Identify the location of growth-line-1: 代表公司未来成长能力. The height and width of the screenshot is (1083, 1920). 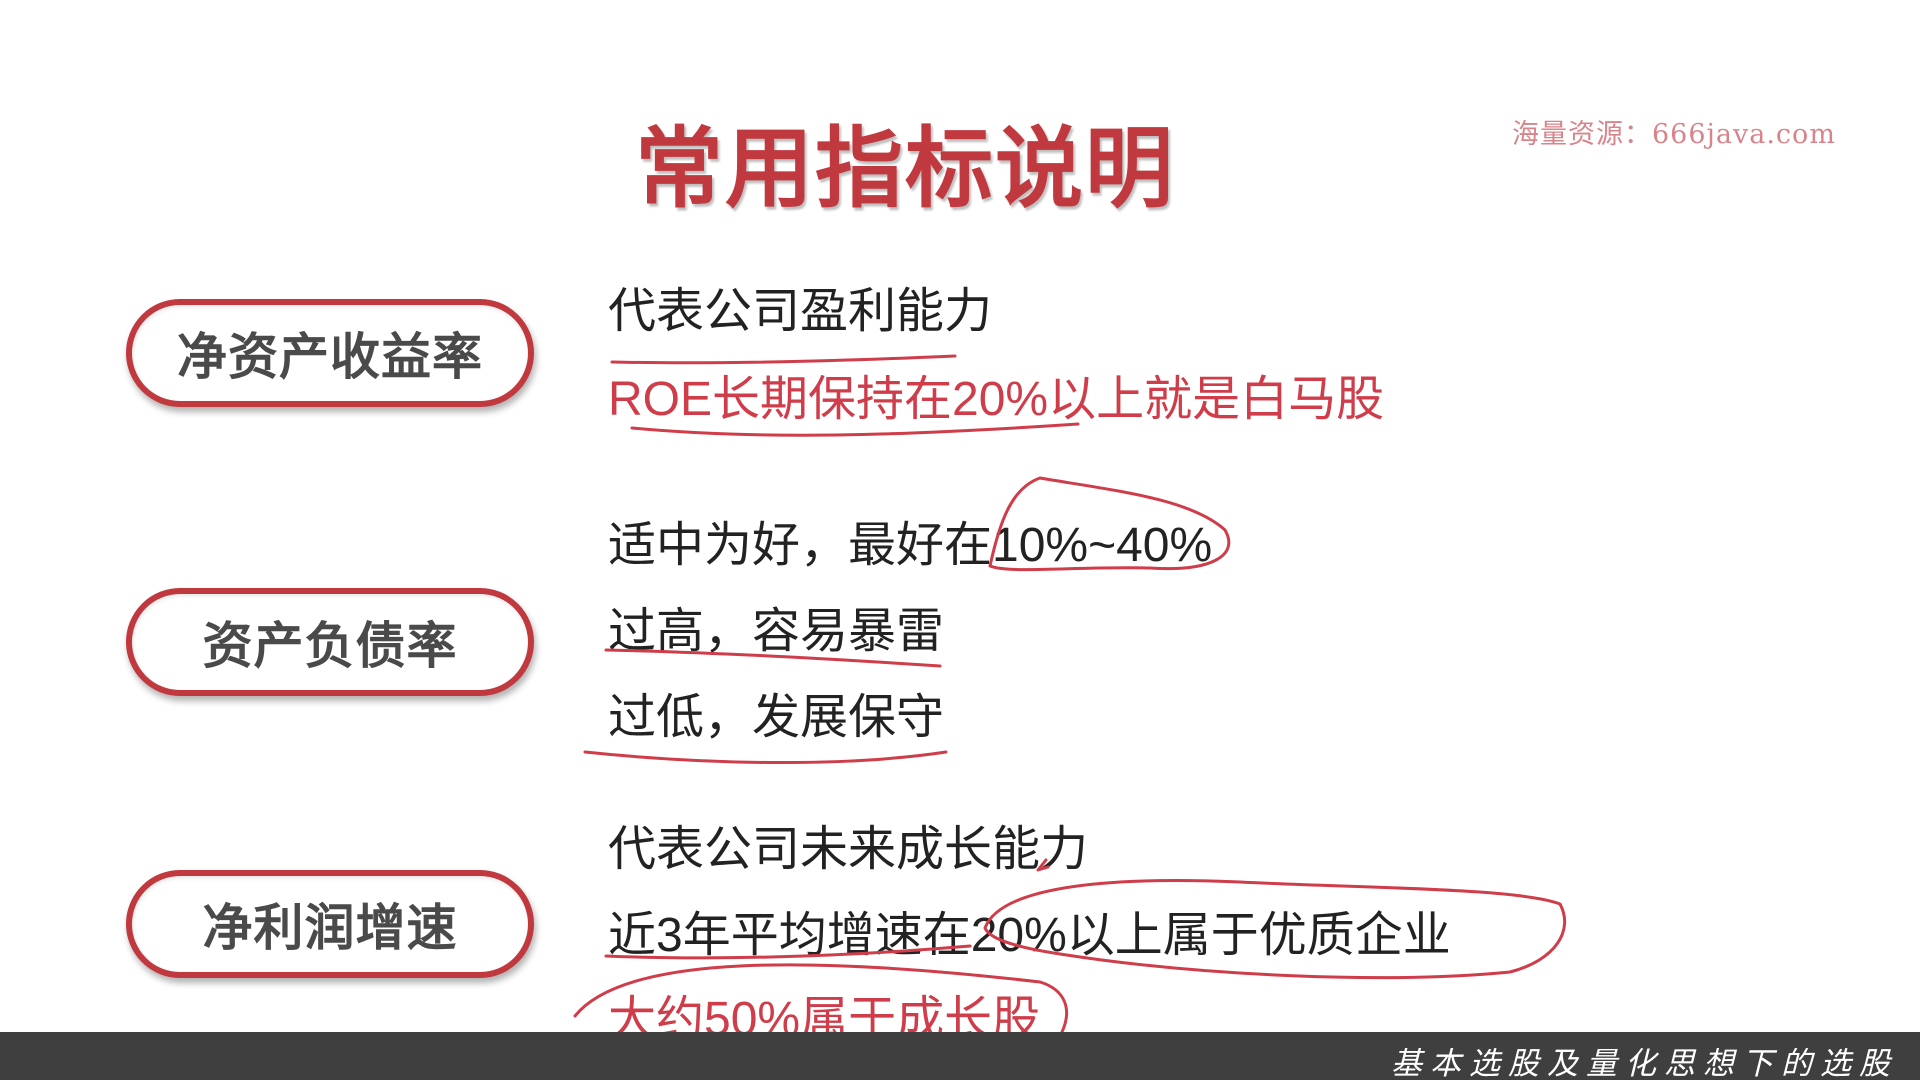
(848, 849).